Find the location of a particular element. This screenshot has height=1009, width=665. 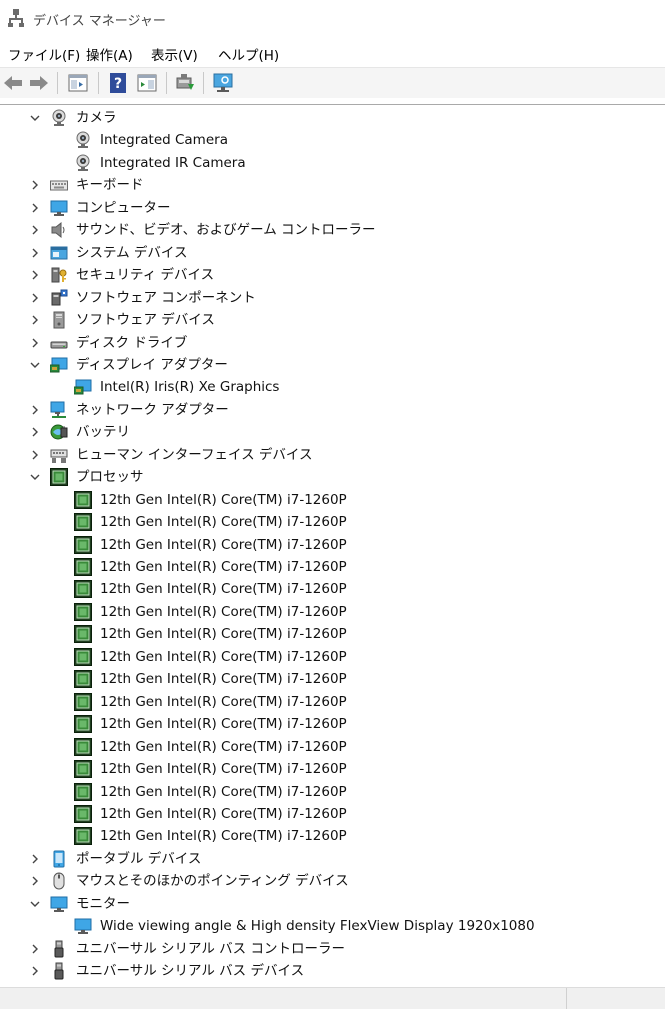

tree-category: ネットワーク アダプター is located at coordinates (332, 410).